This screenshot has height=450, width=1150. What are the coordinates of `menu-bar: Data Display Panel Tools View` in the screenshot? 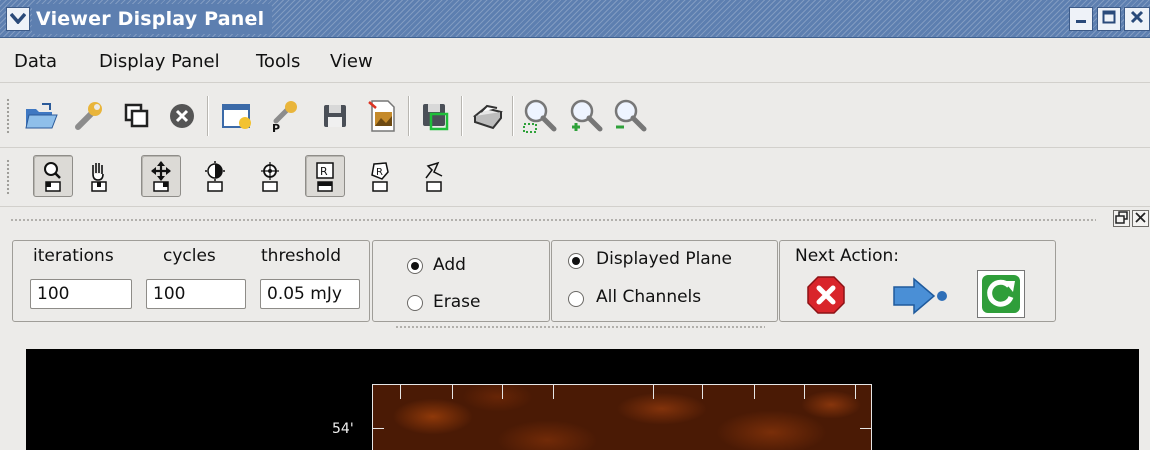 It's located at (575, 61).